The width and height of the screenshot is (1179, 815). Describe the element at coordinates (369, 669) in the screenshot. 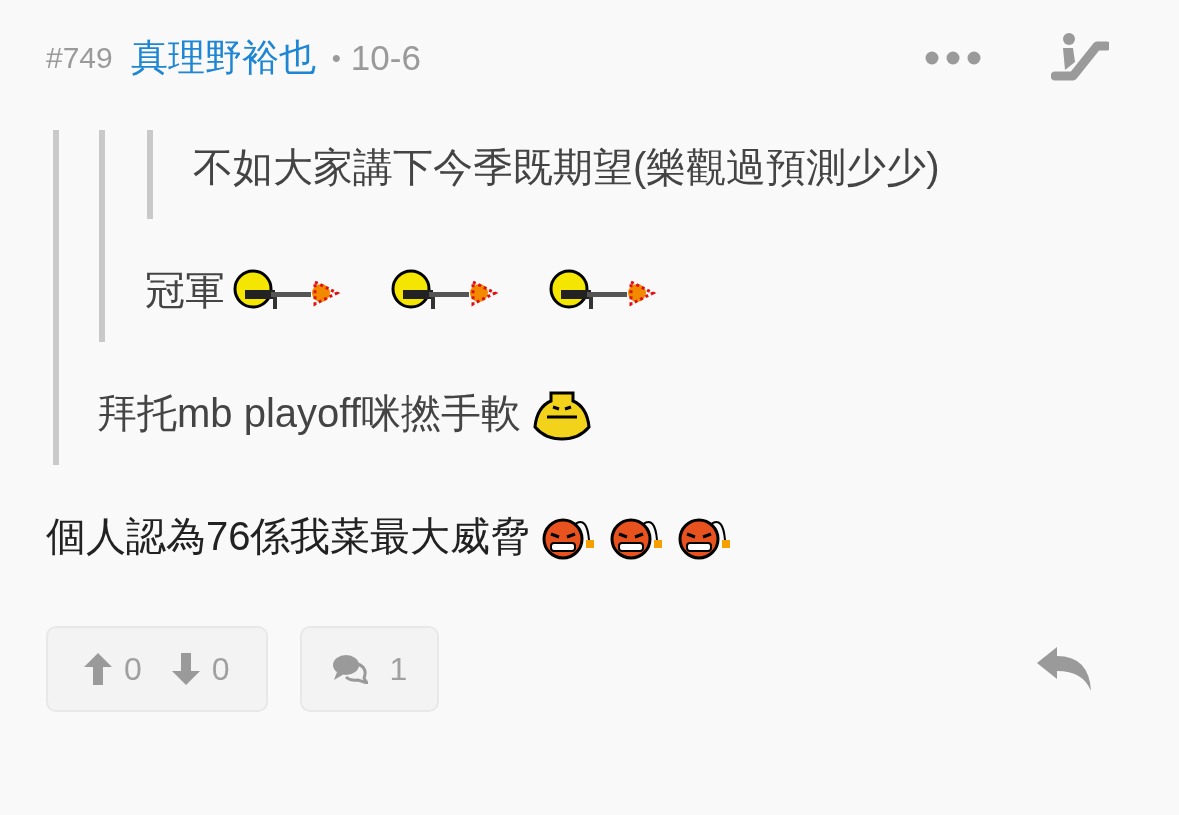

I see `comments-button: 1` at that location.